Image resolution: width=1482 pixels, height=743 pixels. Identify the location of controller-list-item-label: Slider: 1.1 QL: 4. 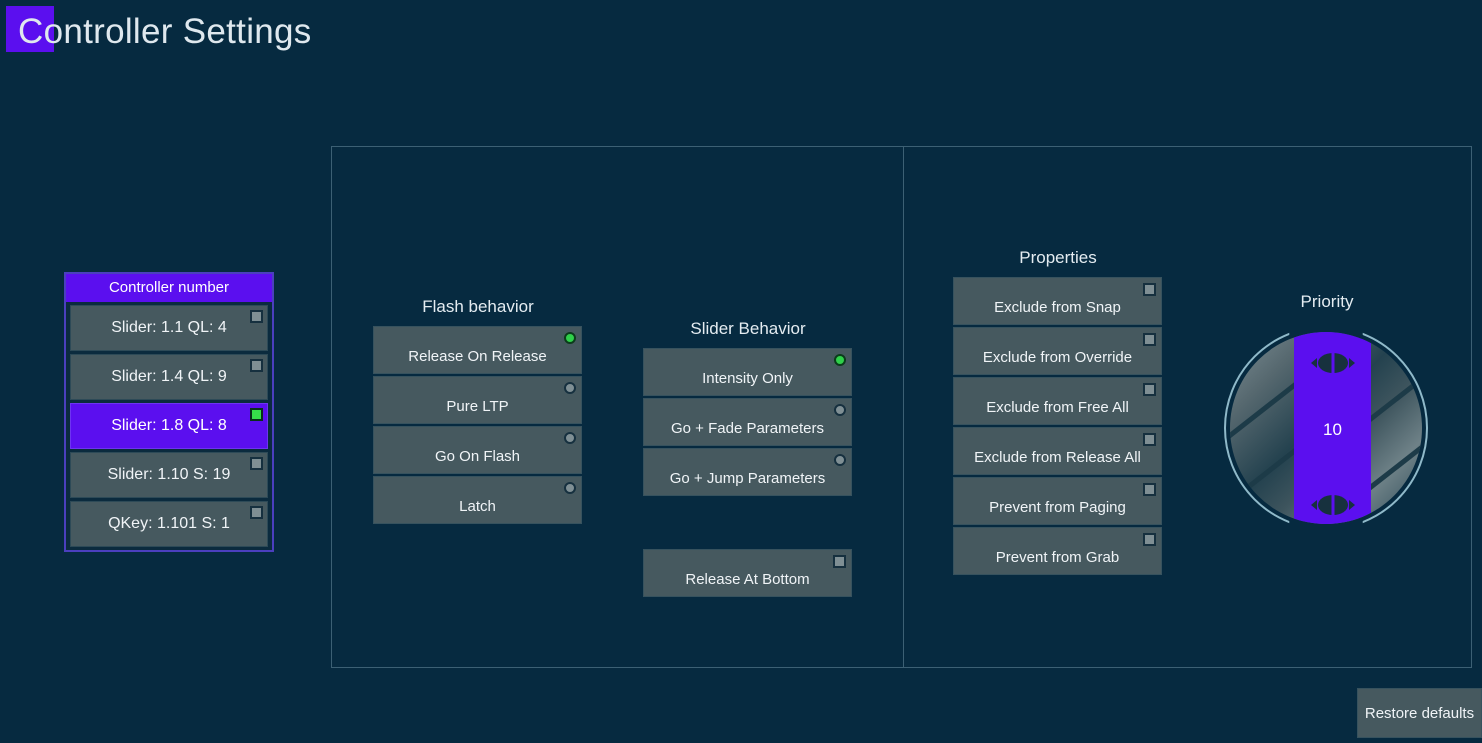
(169, 327).